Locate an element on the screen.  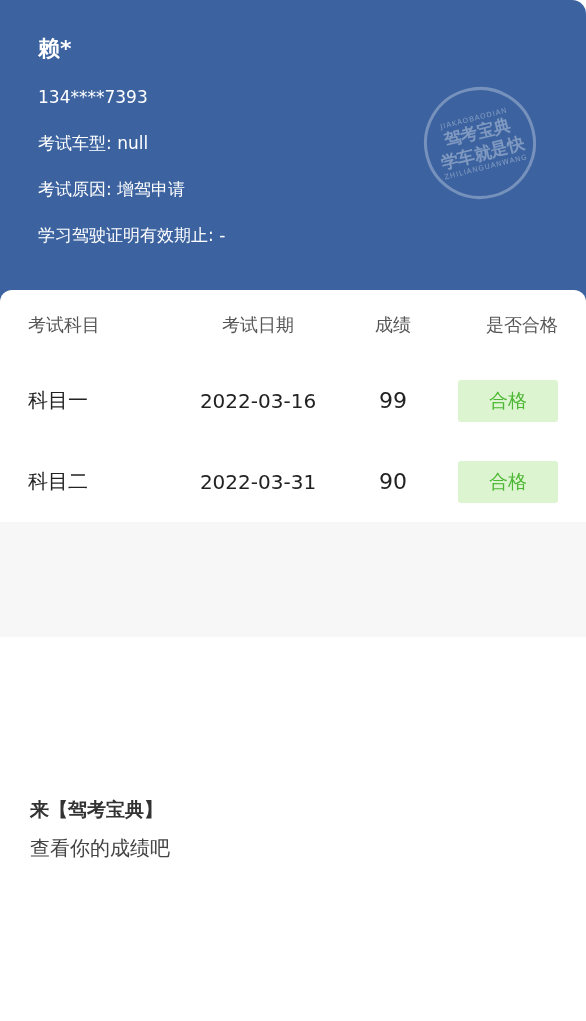
table-cell: 2022-03-31 is located at coordinates (258, 481).